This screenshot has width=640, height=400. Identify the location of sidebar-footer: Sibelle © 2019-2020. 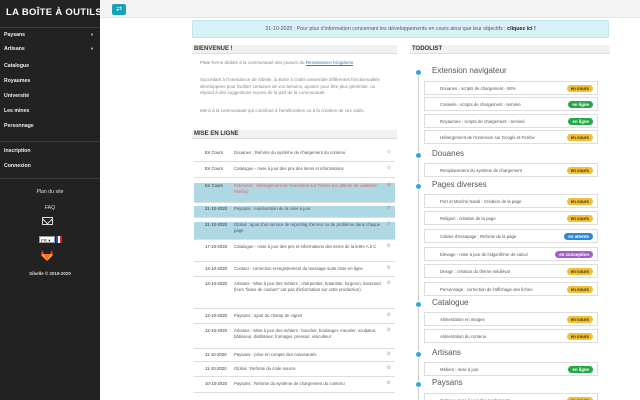
(50, 273).